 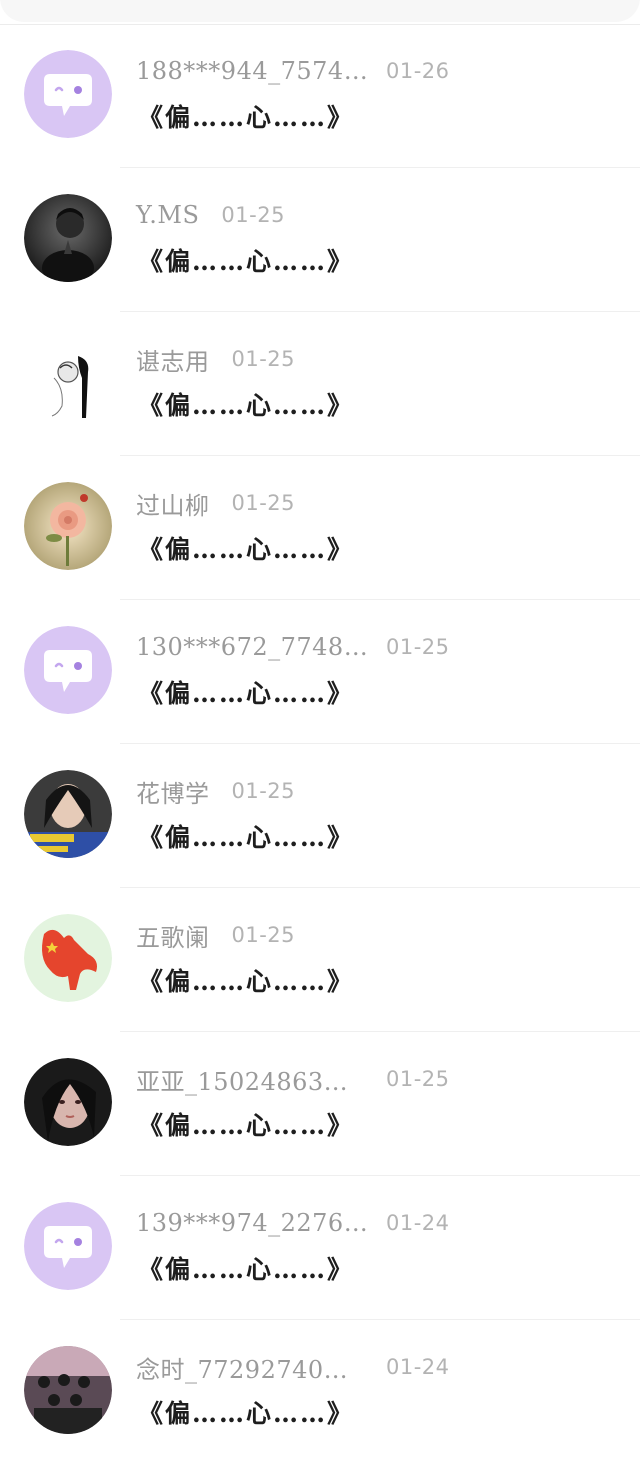 I want to click on user-name: Y.MS, so click(x=167, y=215).